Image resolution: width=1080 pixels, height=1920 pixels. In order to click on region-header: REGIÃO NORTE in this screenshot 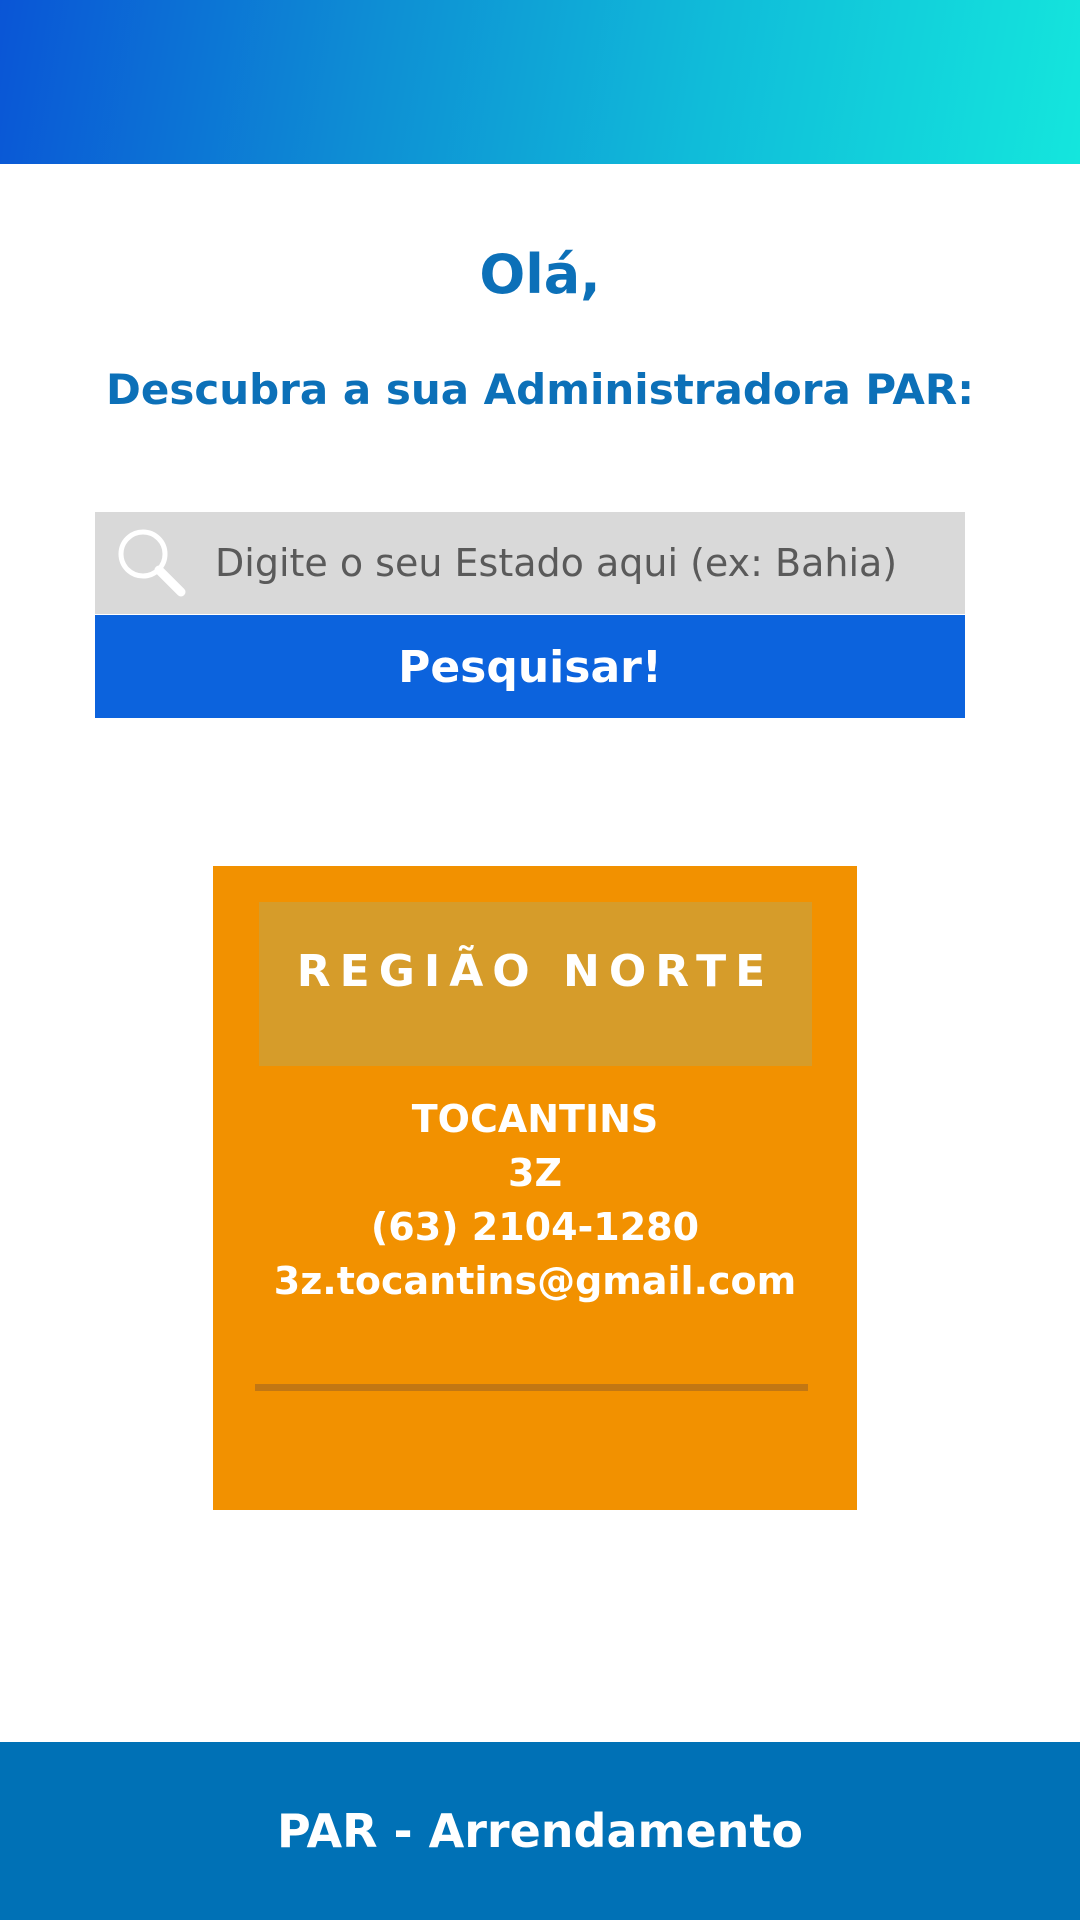, I will do `click(535, 984)`.